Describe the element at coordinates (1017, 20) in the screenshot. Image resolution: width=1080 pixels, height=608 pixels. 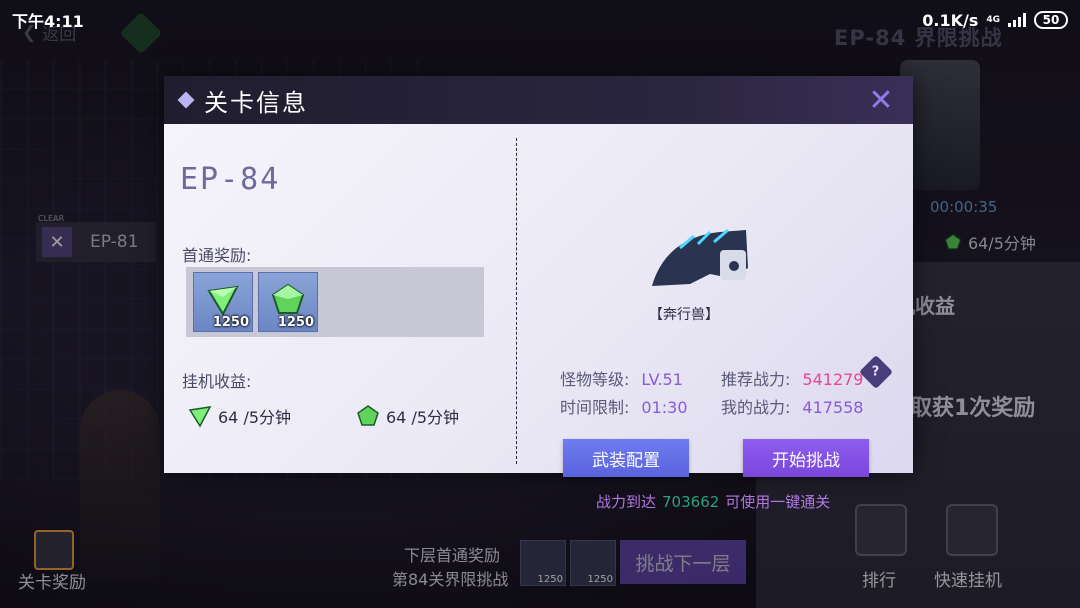
I see `signal-icon` at that location.